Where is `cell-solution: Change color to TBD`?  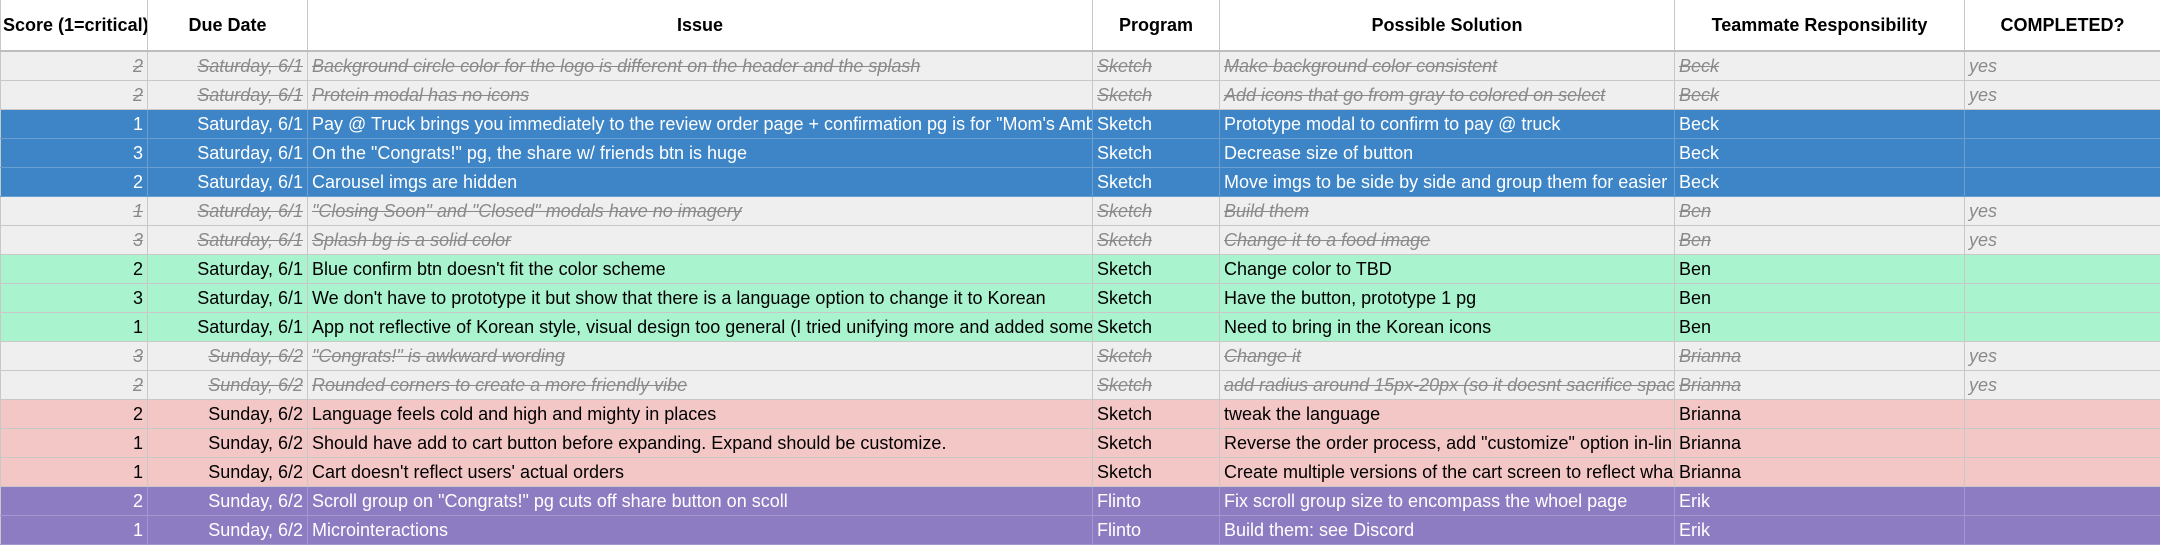 cell-solution: Change color to TBD is located at coordinates (1447, 269).